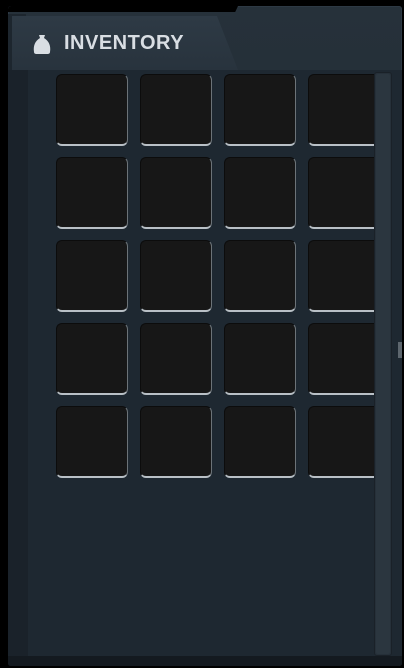 Image resolution: width=404 pixels, height=668 pixels. I want to click on inventory-scrollbar, so click(383, 364).